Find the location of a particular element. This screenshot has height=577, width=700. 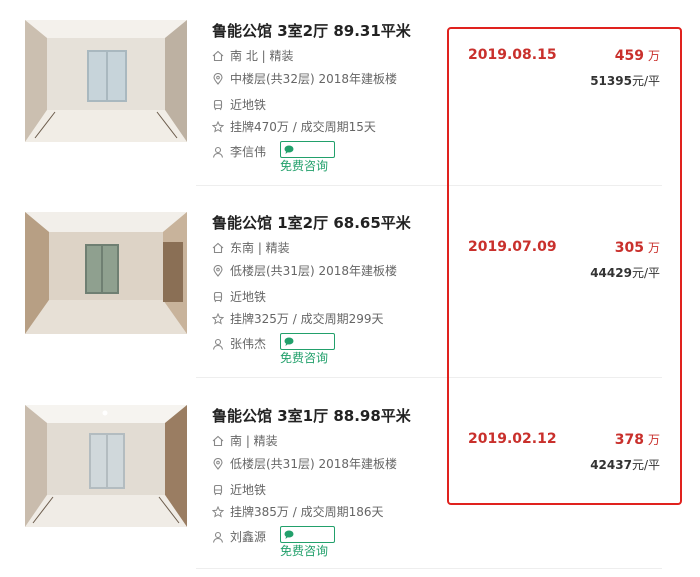

listing-info-row: 挂牌385万 / 成交周期186天 is located at coordinates (297, 511).